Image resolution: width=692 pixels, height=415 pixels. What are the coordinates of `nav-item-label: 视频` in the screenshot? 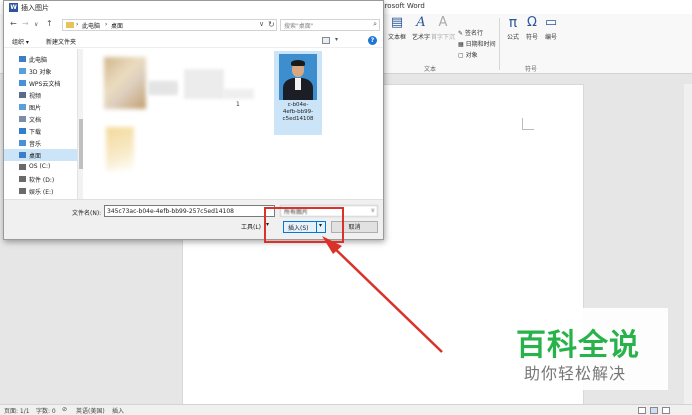 It's located at (35, 96).